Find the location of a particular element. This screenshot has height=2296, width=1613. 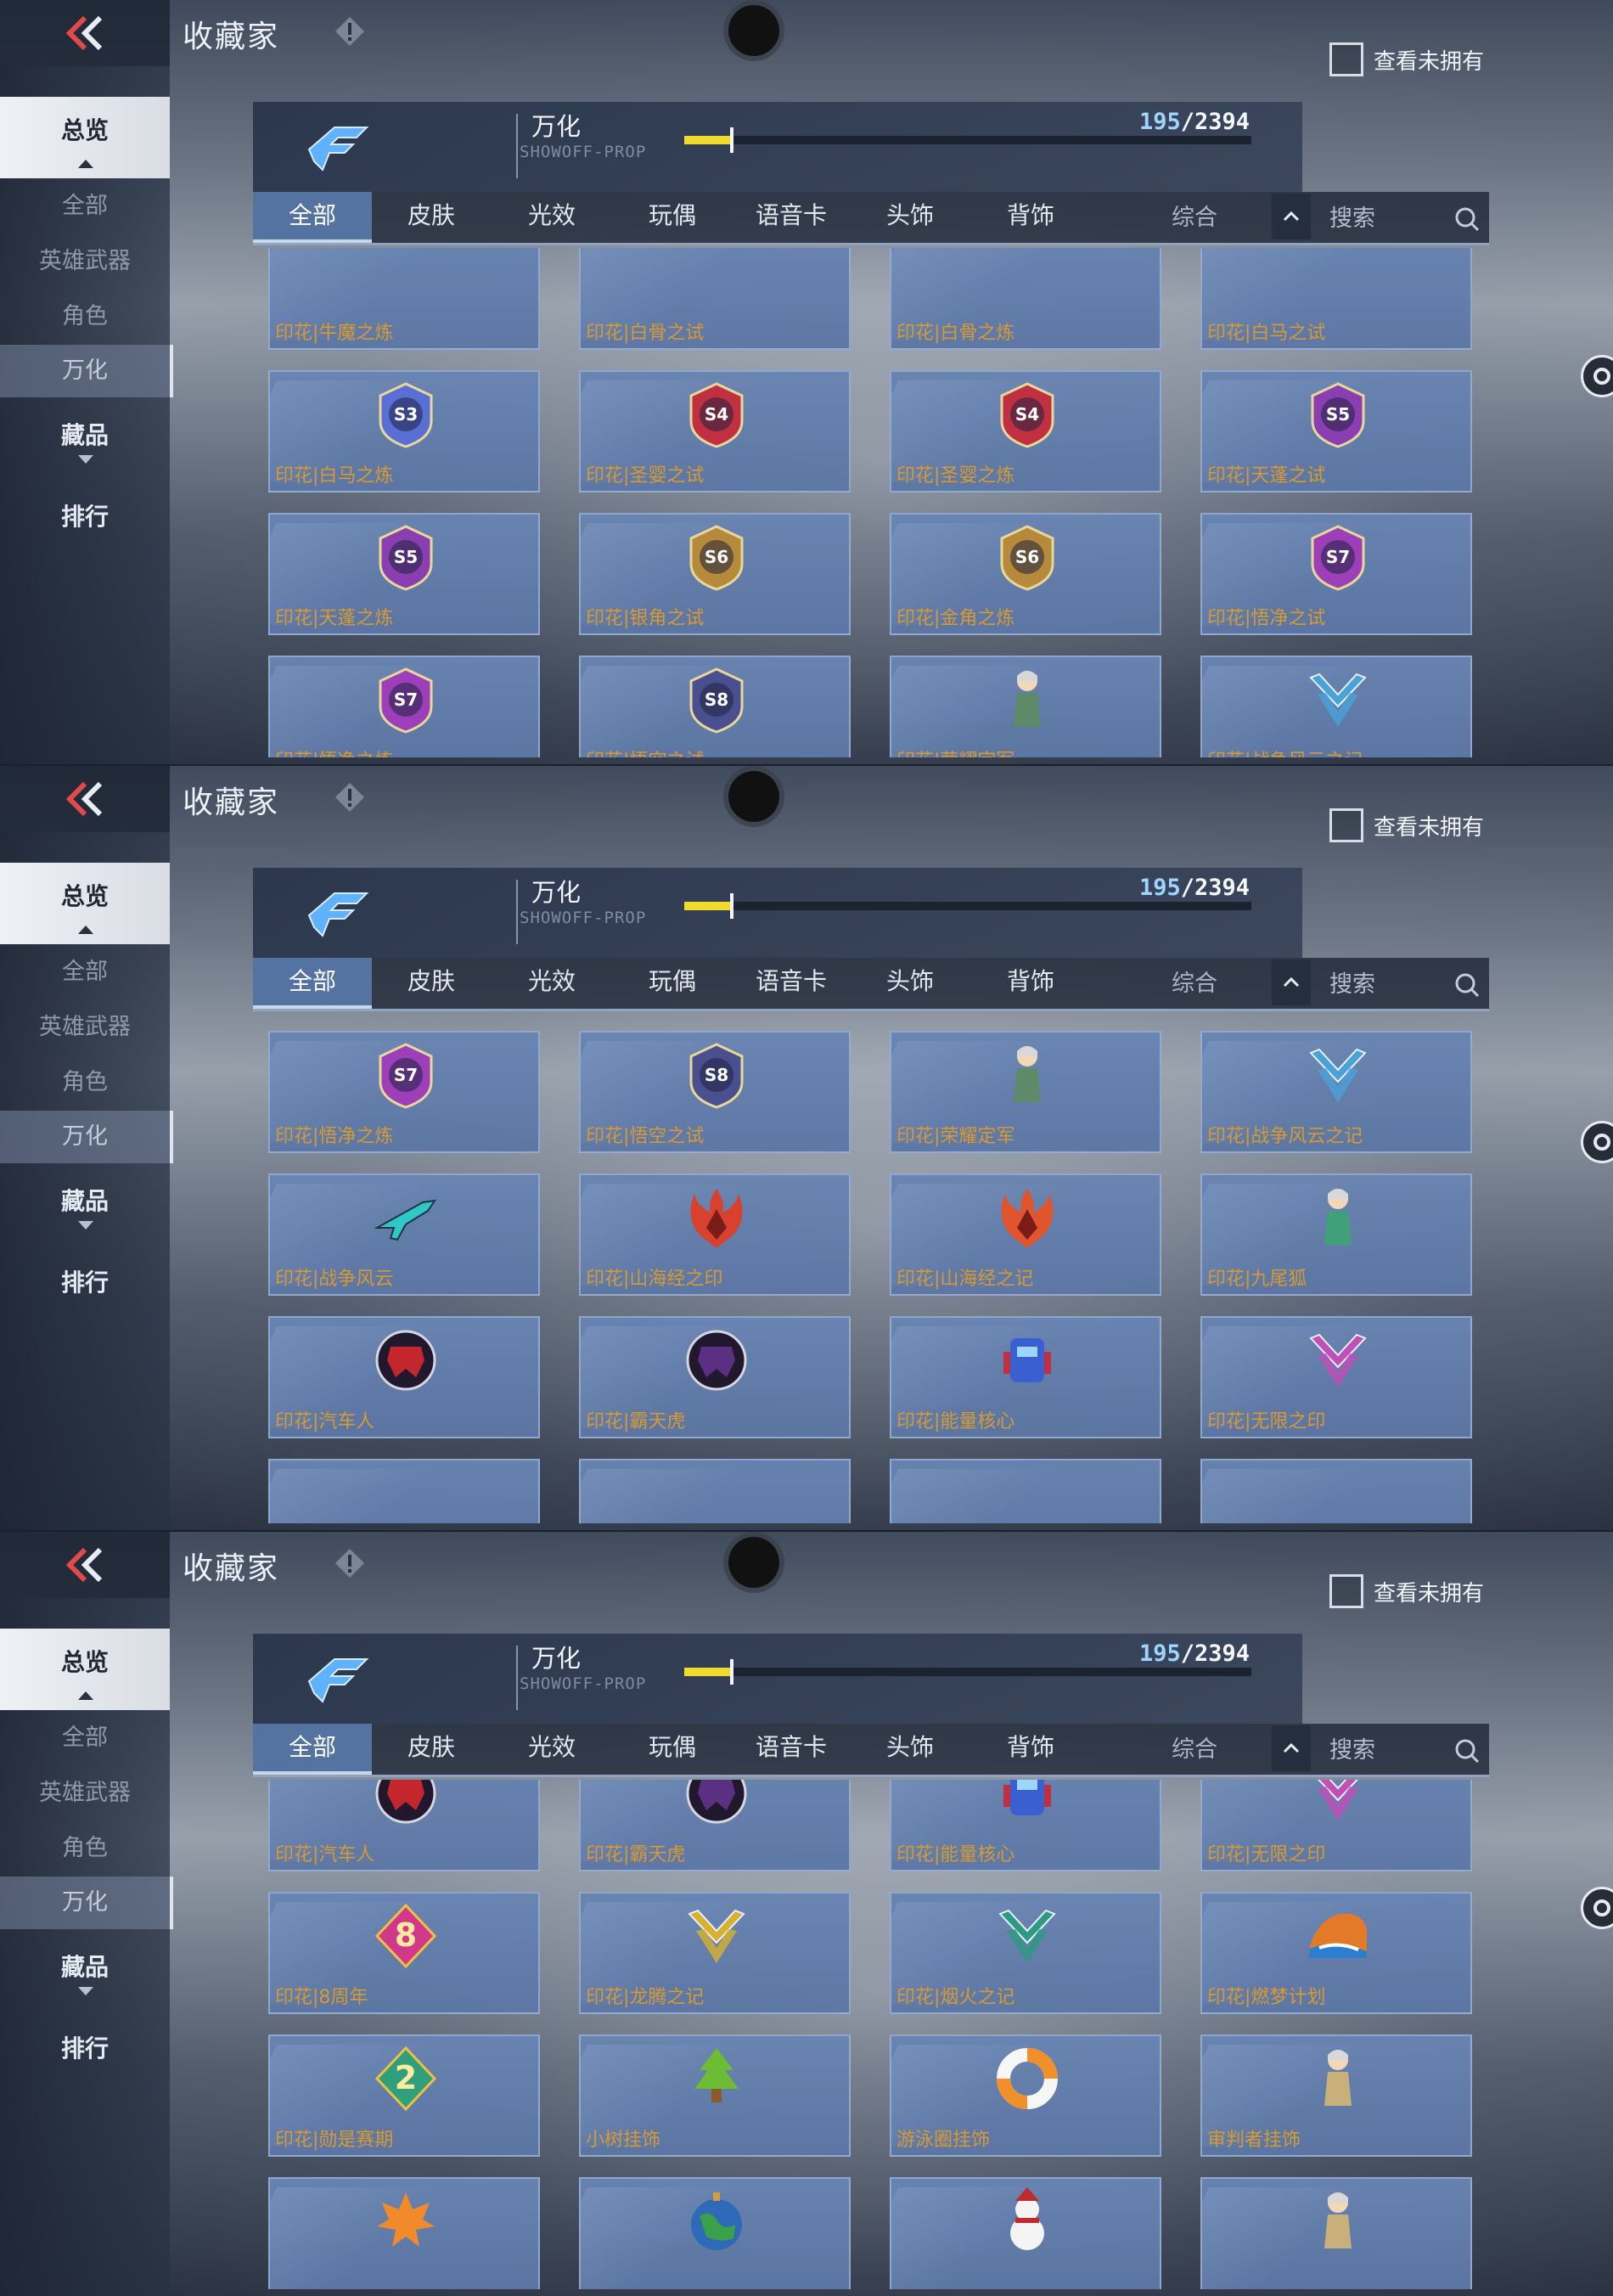

item-card: 印花|牛魔之炼 is located at coordinates (404, 299).